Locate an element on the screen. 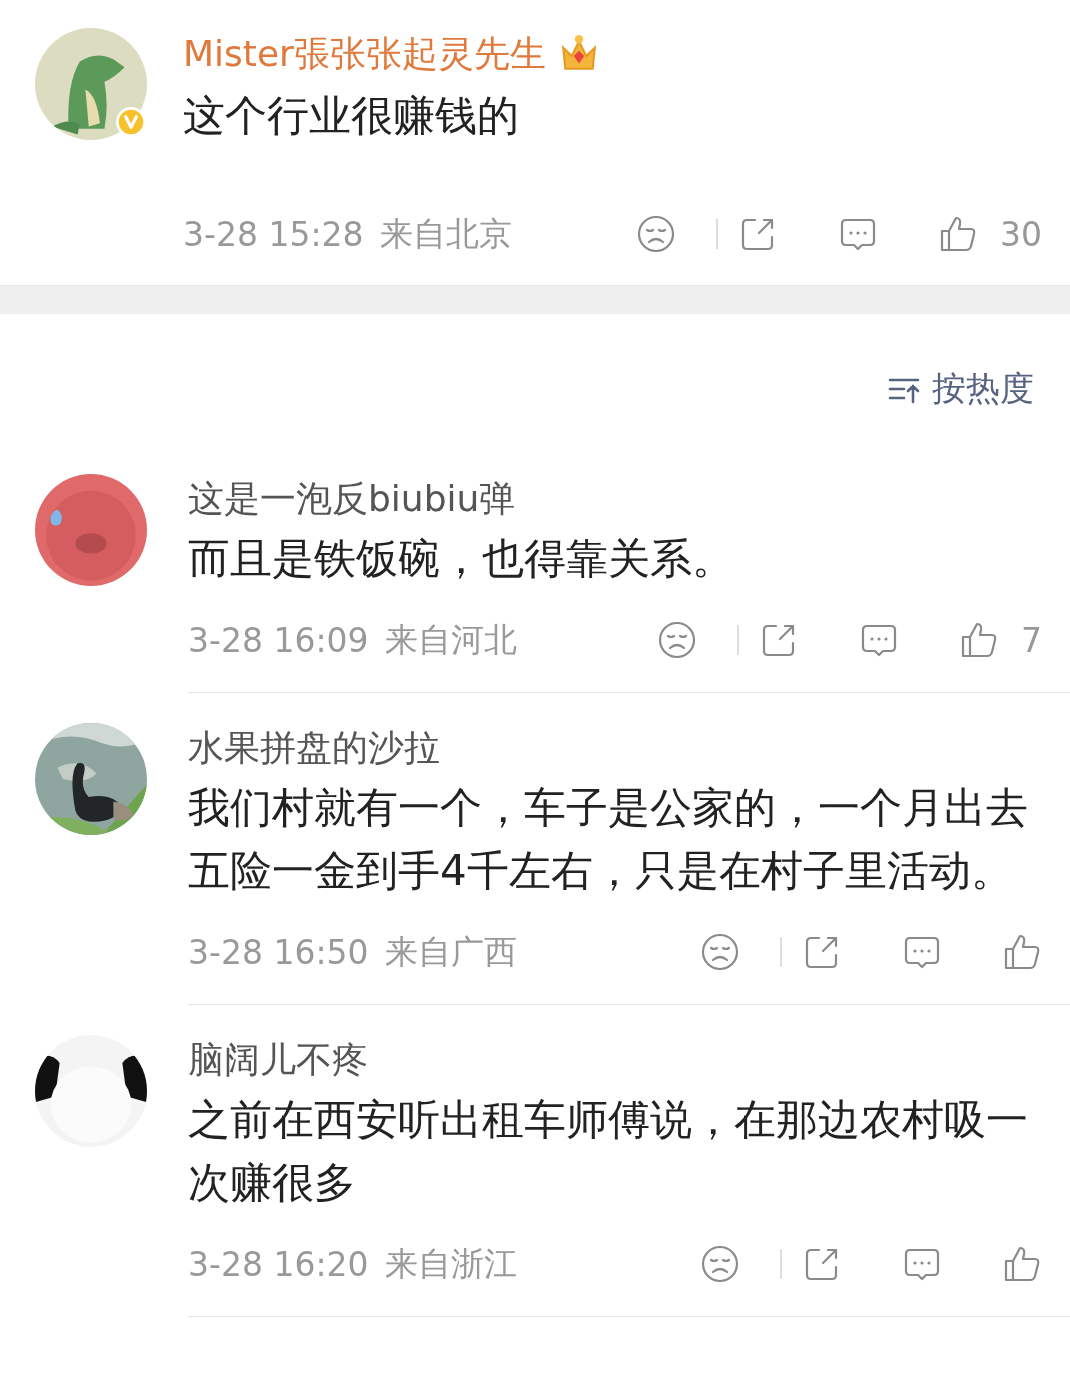  comment-location: 来自北京 is located at coordinates (445, 233).